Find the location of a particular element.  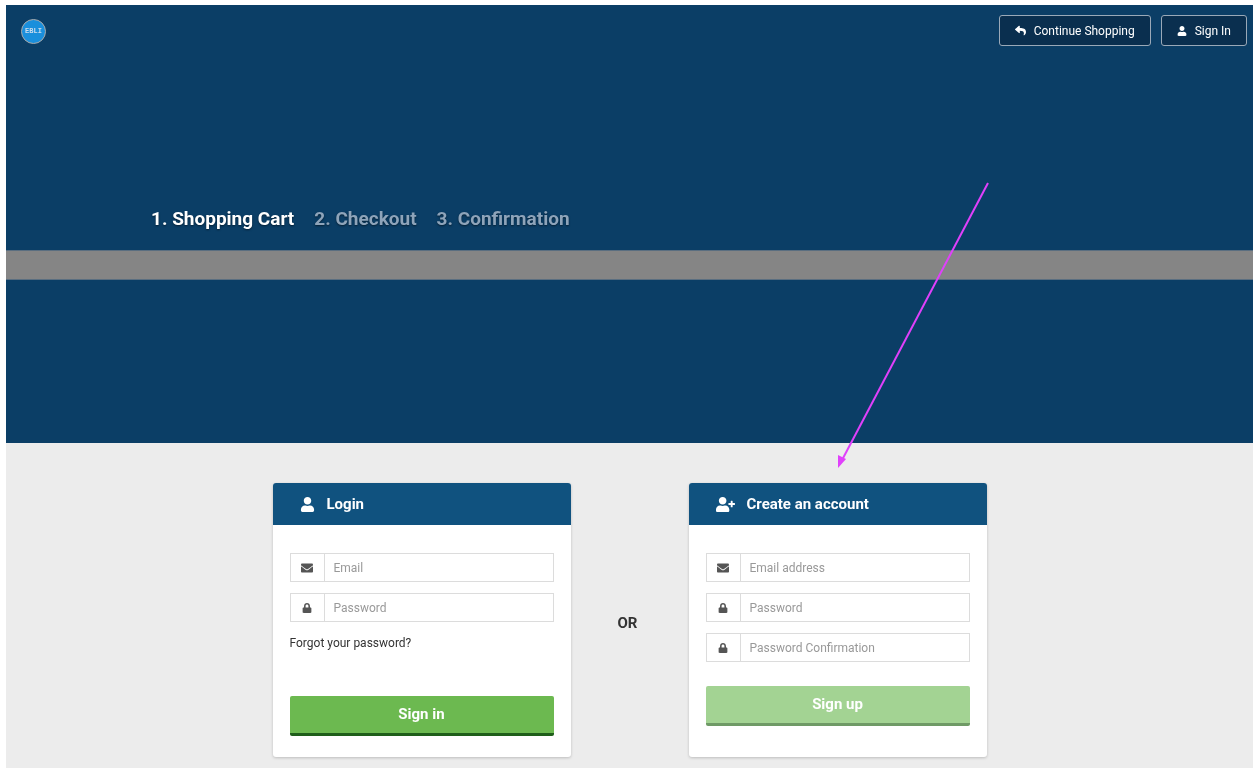

input-field: Email is located at coordinates (421, 567).